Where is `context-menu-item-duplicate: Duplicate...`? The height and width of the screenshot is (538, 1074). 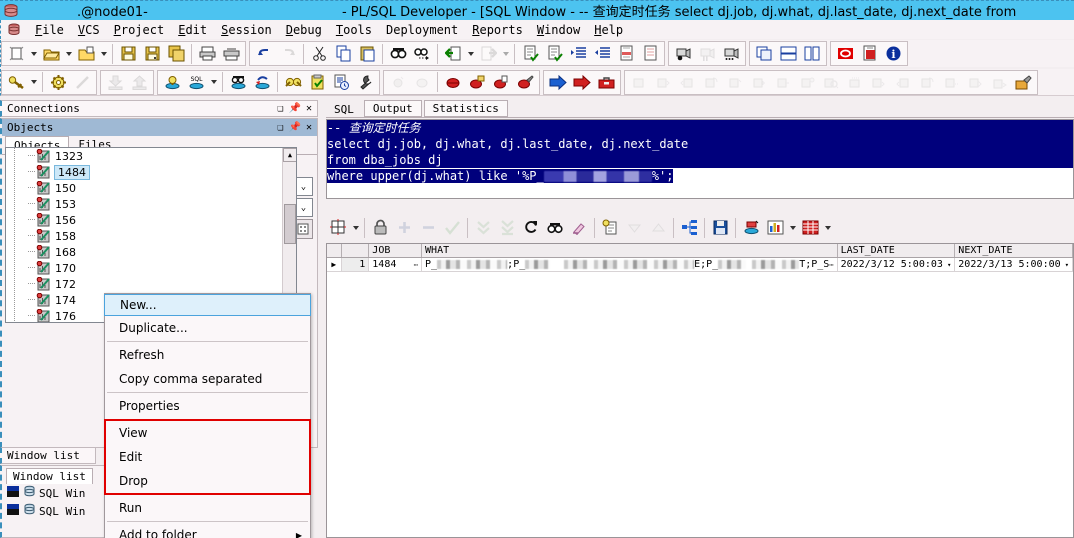
context-menu-item-duplicate: Duplicate... is located at coordinates (207, 328).